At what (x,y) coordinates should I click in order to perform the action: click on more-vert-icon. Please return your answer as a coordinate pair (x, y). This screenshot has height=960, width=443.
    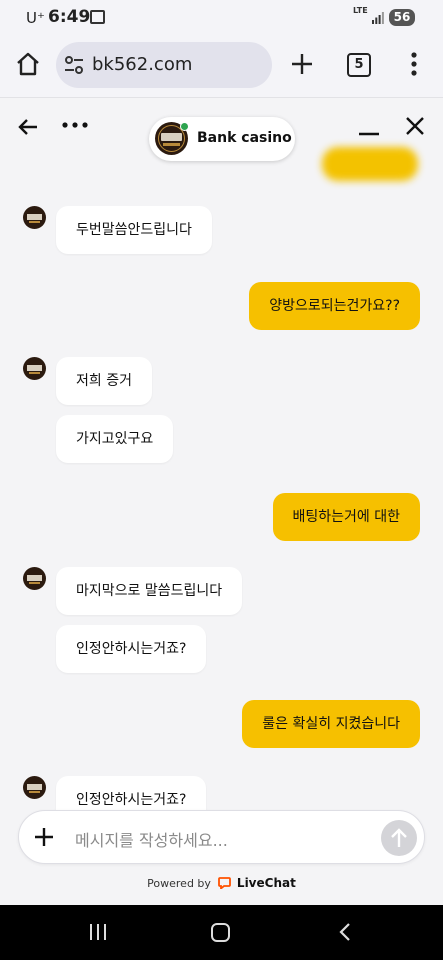
    Looking at the image, I should click on (414, 64).